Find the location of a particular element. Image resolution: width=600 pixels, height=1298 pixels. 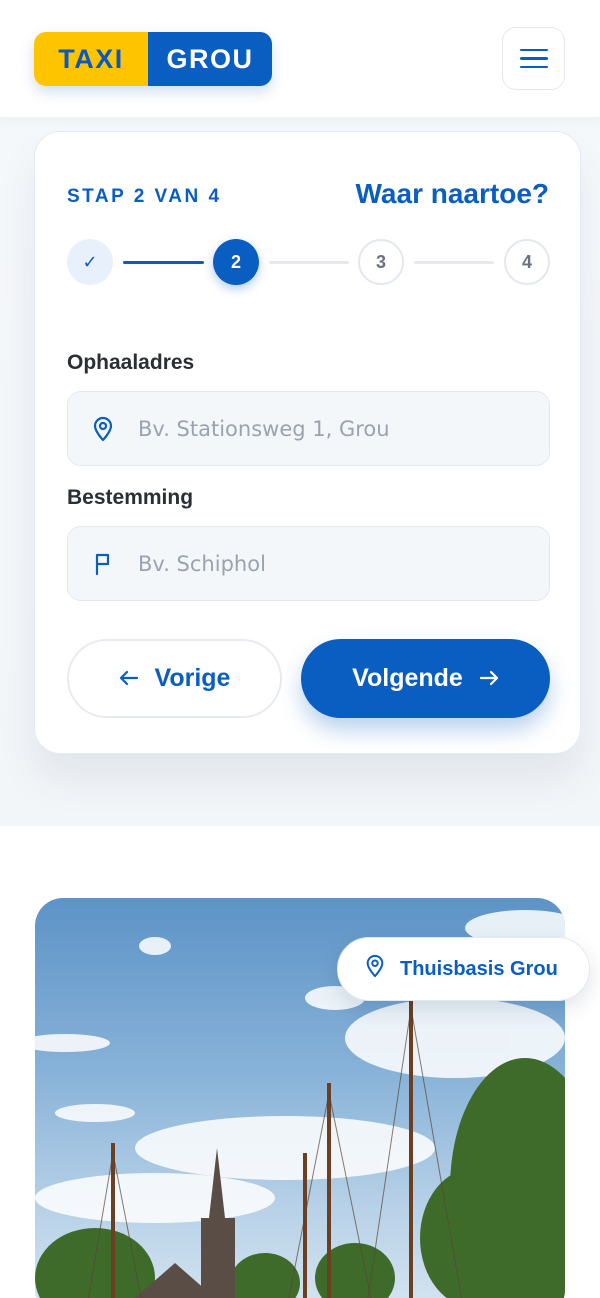

destination-field is located at coordinates (308, 563).